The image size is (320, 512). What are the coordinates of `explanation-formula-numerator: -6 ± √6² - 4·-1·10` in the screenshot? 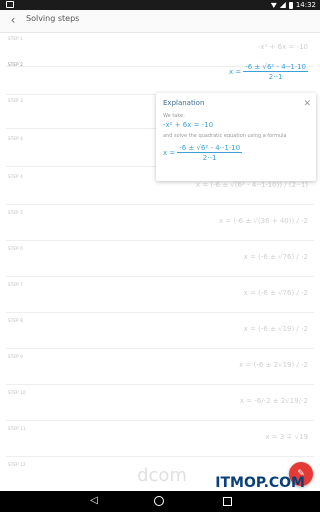 It's located at (210, 148).